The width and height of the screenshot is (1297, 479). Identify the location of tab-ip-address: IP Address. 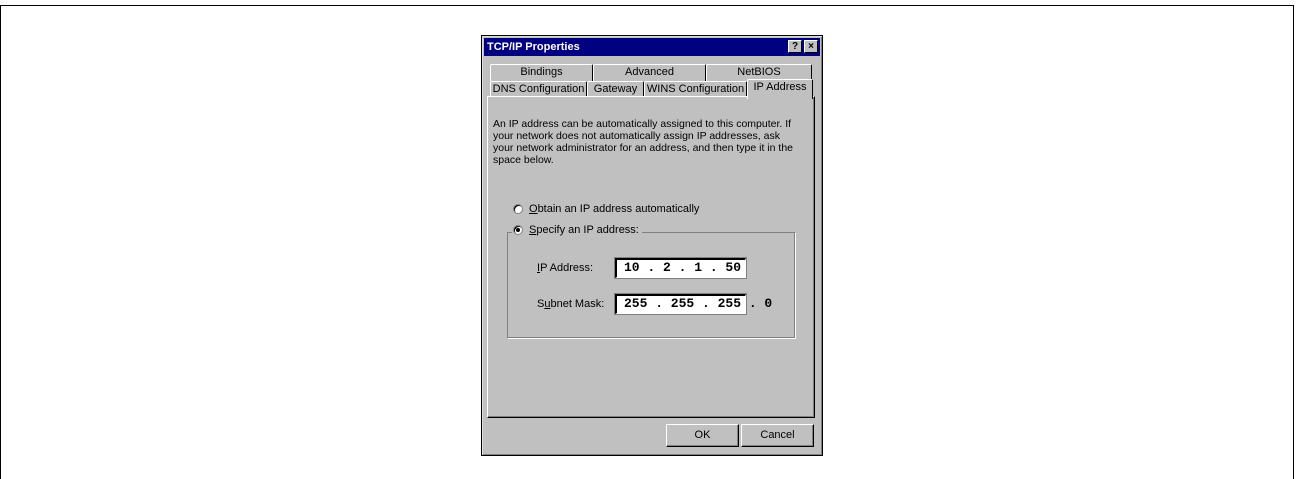
(780, 89).